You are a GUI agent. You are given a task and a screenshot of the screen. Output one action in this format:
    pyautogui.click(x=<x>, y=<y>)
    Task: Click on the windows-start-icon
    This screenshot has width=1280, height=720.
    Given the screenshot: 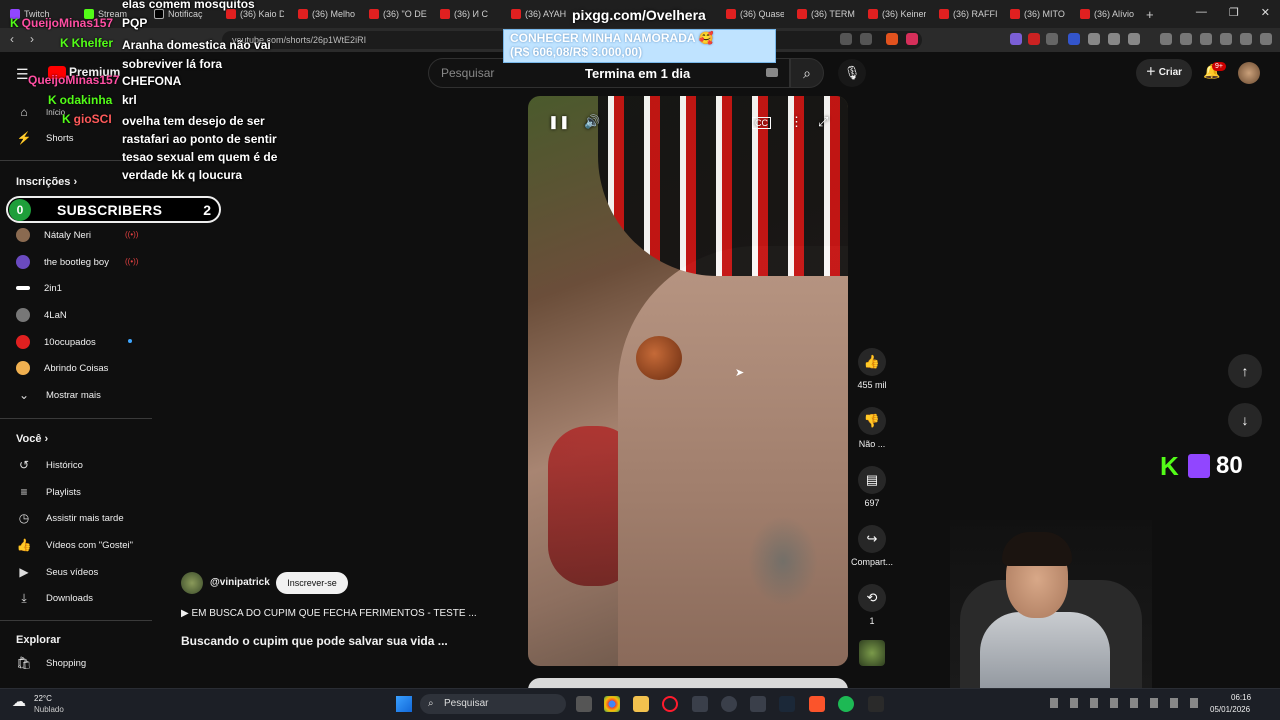 What is the action you would take?
    pyautogui.click(x=404, y=704)
    